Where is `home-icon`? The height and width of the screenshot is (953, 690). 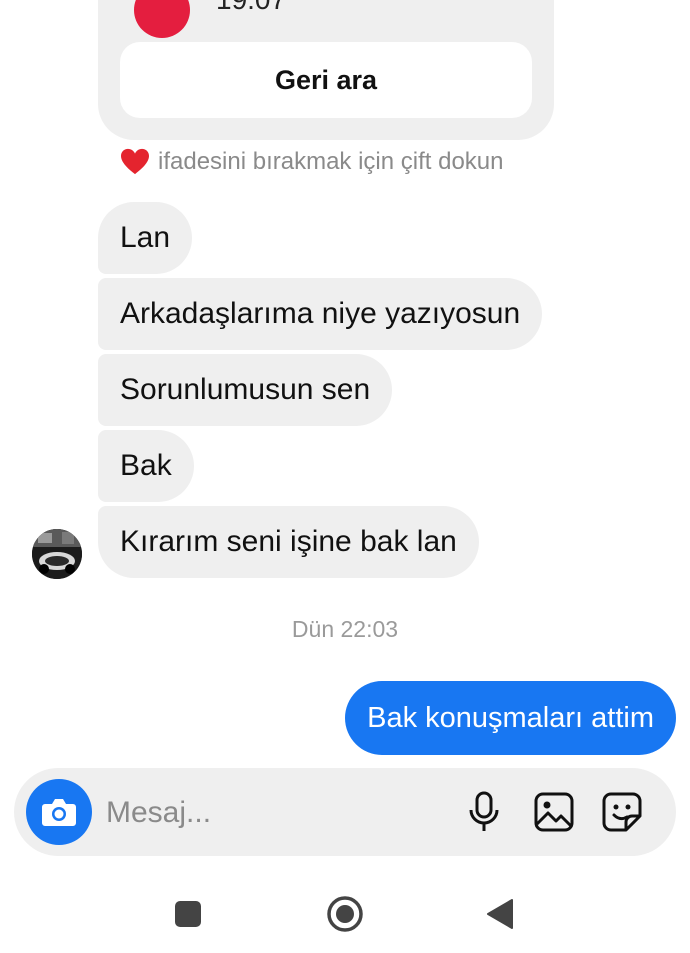
home-icon is located at coordinates (345, 914).